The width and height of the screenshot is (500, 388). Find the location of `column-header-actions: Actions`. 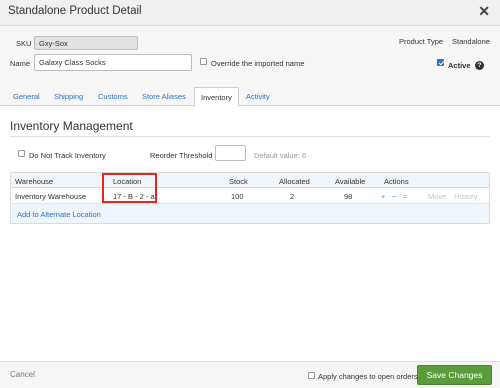

column-header-actions: Actions is located at coordinates (396, 181).